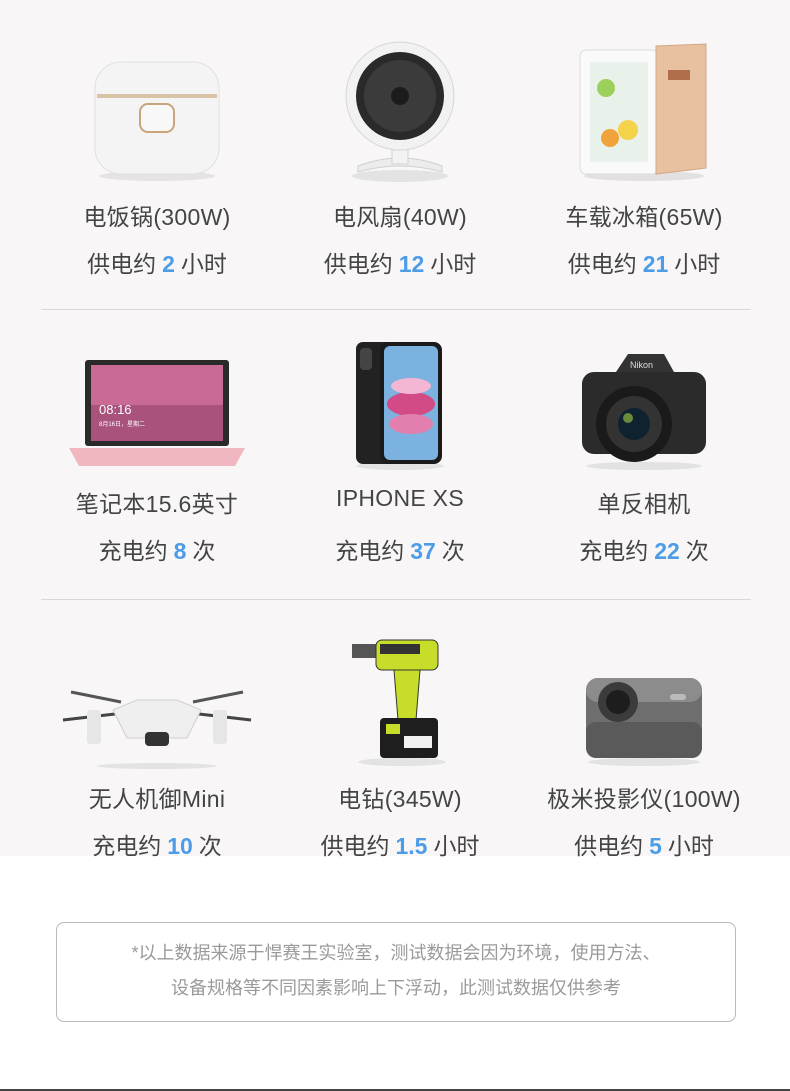 This screenshot has width=790, height=1091. What do you see at coordinates (115, 409) in the screenshot?
I see `laptop-screen-time: 08:16` at bounding box center [115, 409].